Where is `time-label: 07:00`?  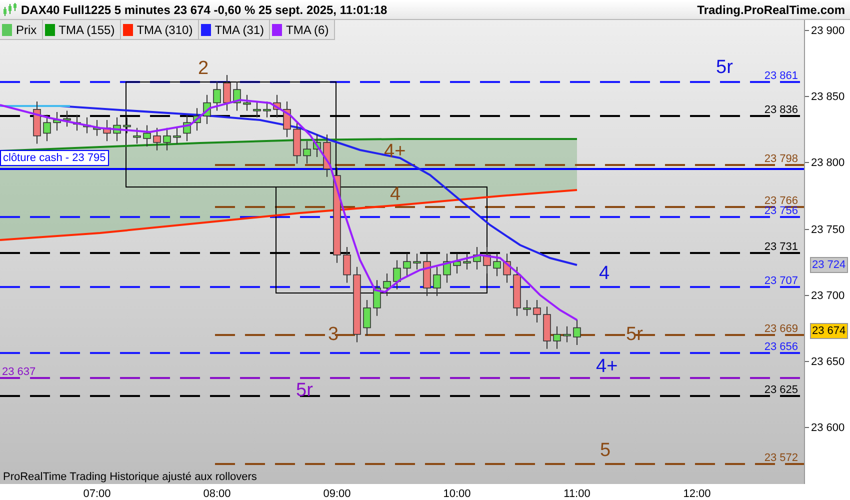
time-label: 07:00 is located at coordinates (97, 493).